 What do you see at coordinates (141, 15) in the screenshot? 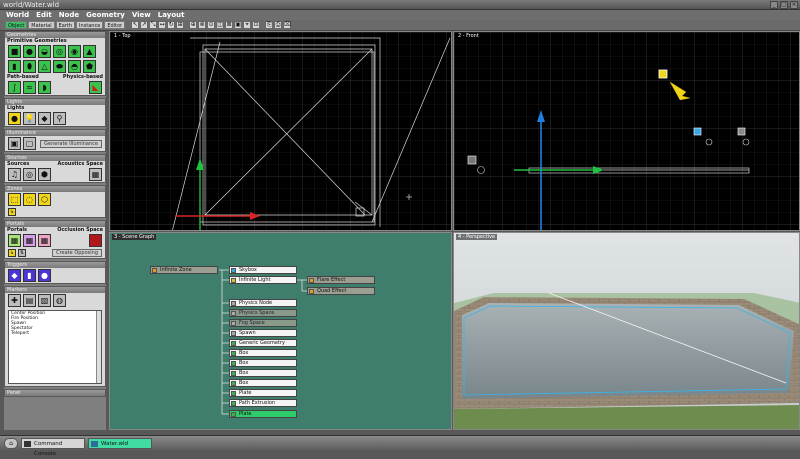
I see `menu-view: View` at bounding box center [141, 15].